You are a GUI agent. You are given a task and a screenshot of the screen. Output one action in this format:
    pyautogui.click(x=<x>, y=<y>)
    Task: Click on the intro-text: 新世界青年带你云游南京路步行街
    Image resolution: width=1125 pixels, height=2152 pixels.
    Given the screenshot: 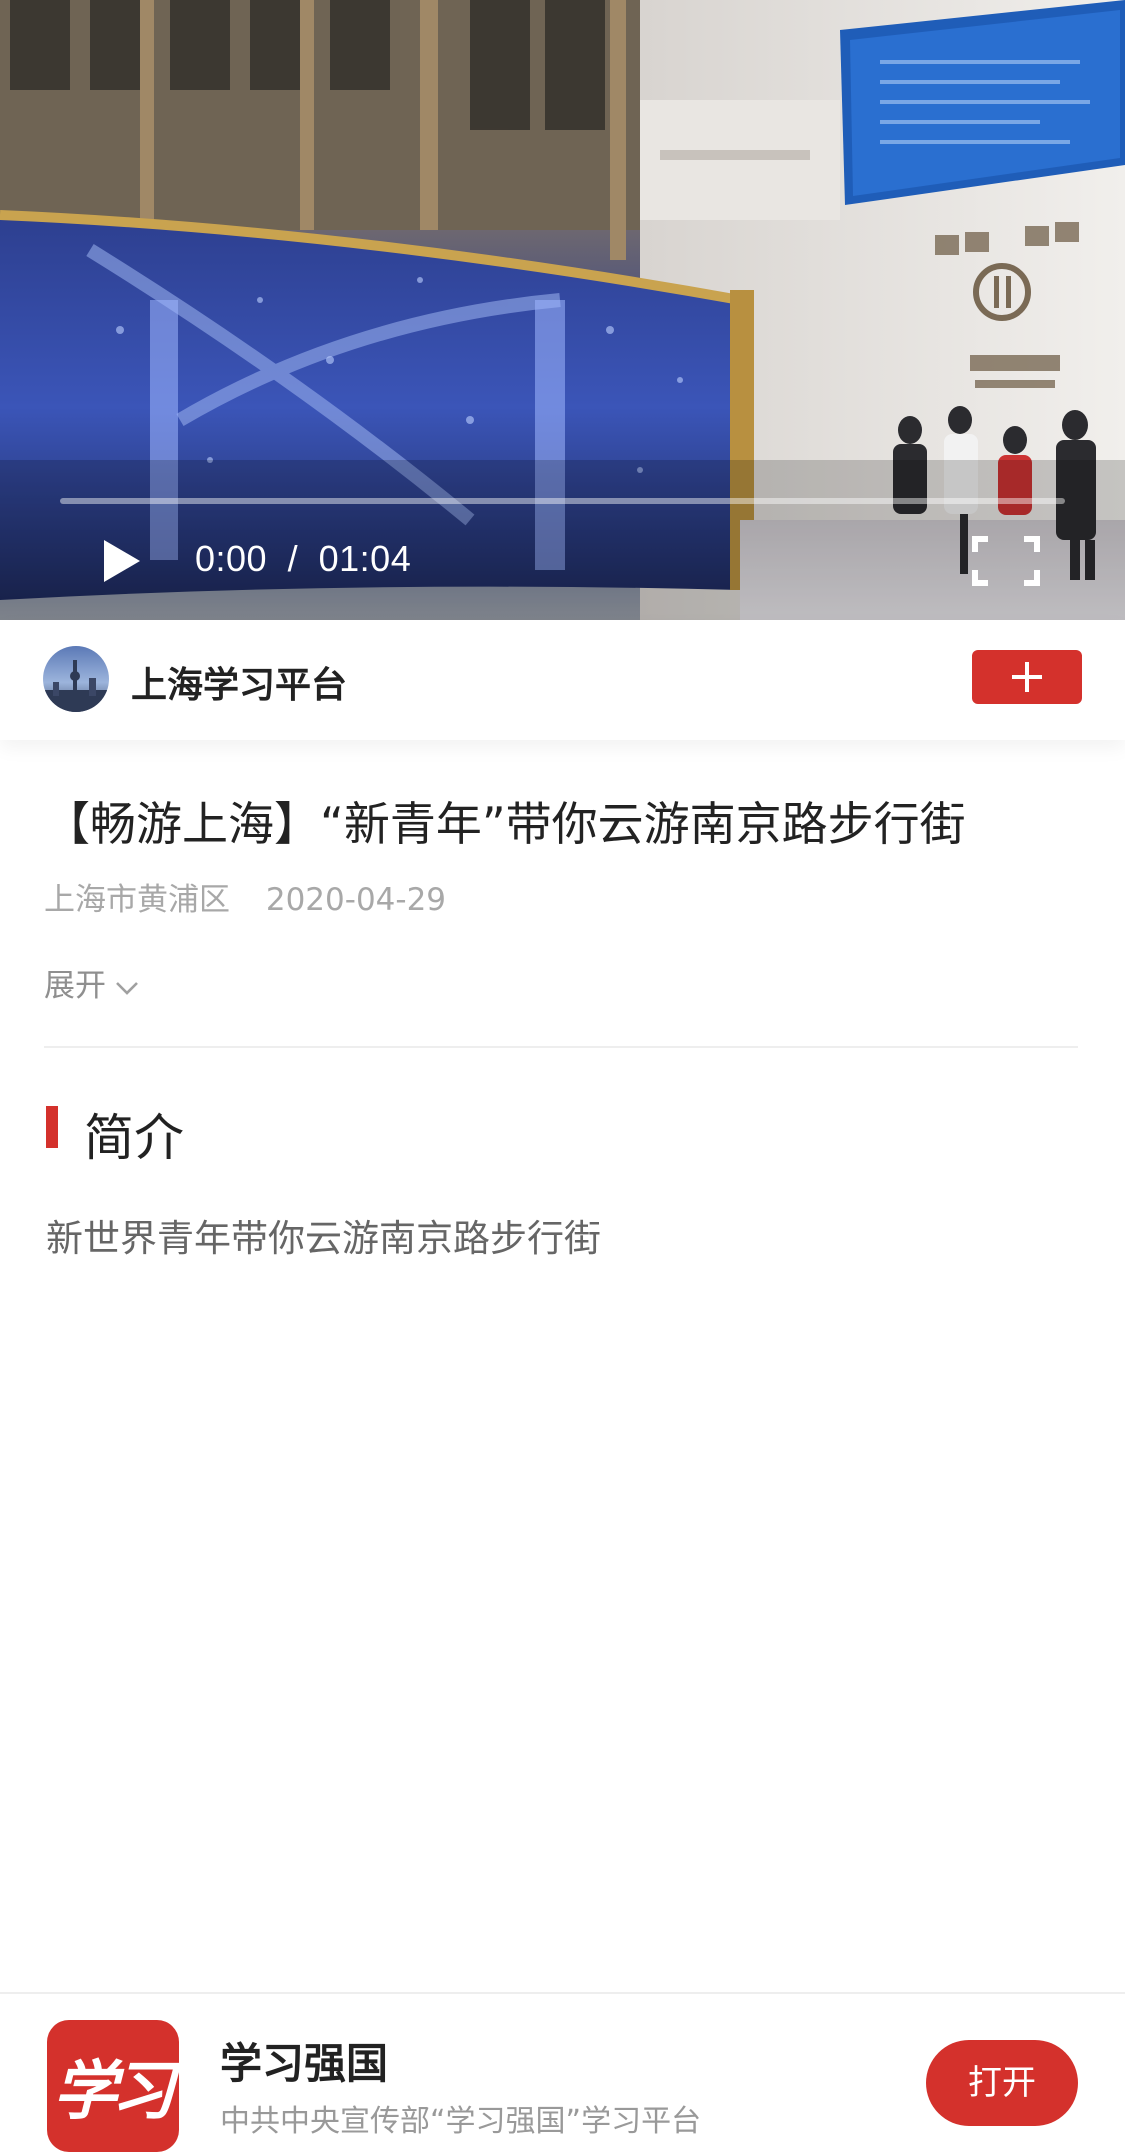 What is the action you would take?
    pyautogui.click(x=323, y=1238)
    